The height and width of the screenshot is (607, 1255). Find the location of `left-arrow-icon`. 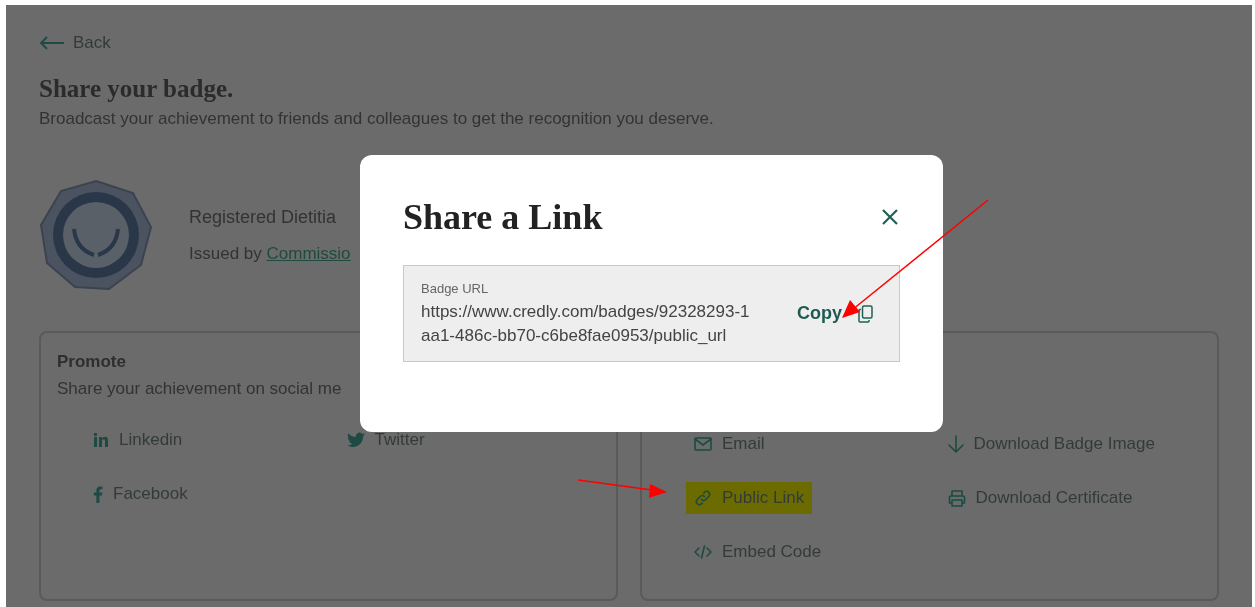

left-arrow-icon is located at coordinates (52, 42).